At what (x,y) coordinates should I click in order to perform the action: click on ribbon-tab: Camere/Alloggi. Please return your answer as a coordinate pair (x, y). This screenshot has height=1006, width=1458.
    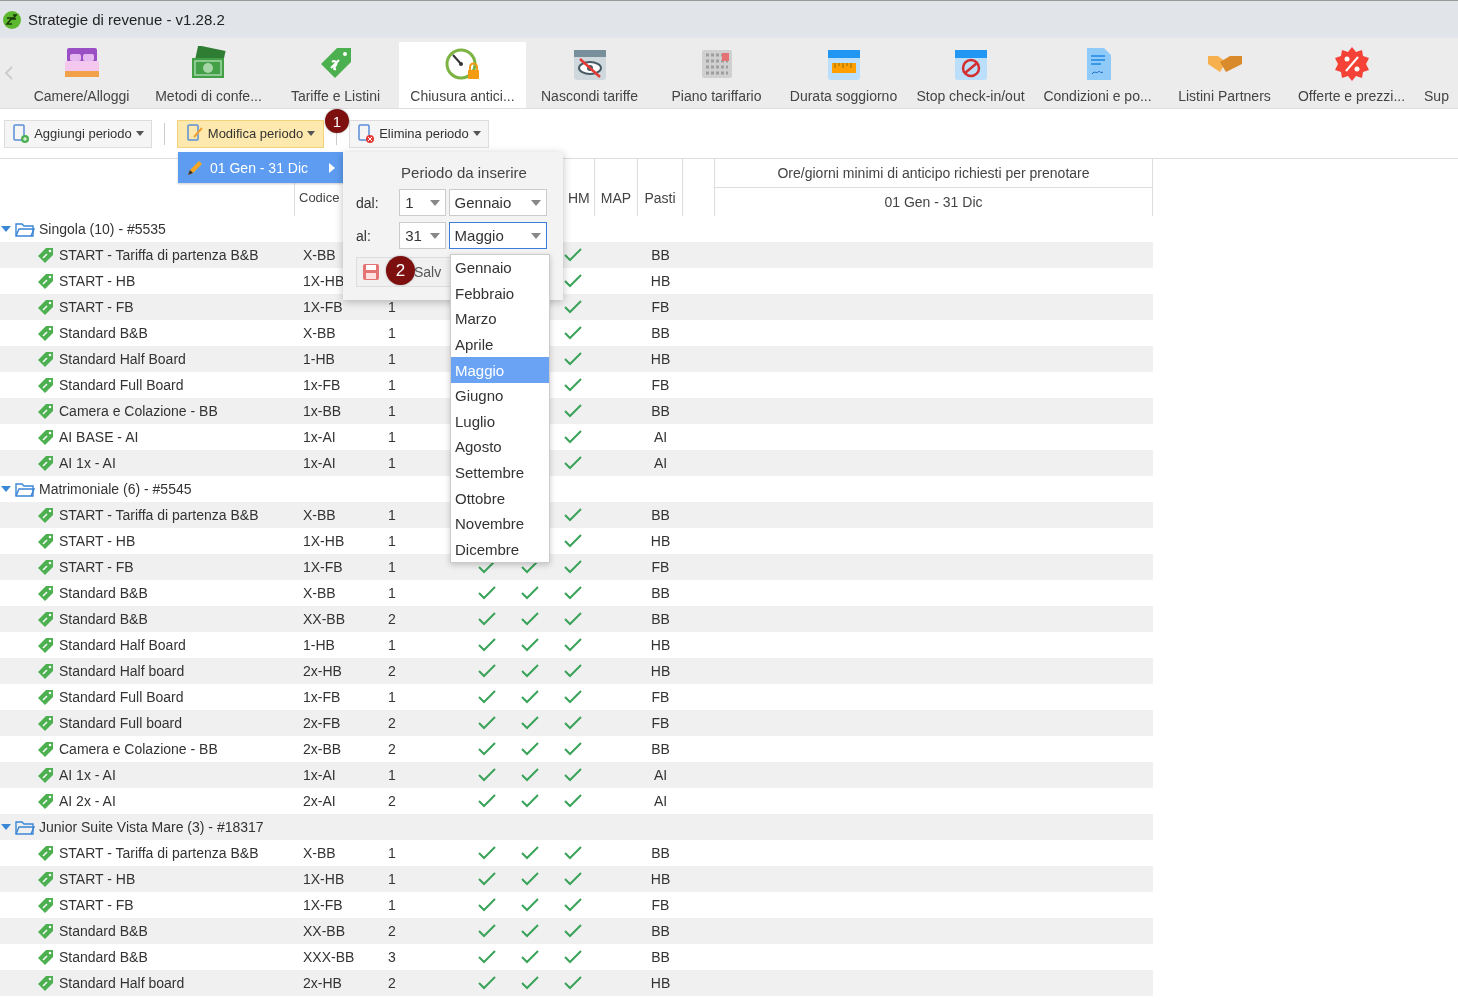
    Looking at the image, I should click on (81, 75).